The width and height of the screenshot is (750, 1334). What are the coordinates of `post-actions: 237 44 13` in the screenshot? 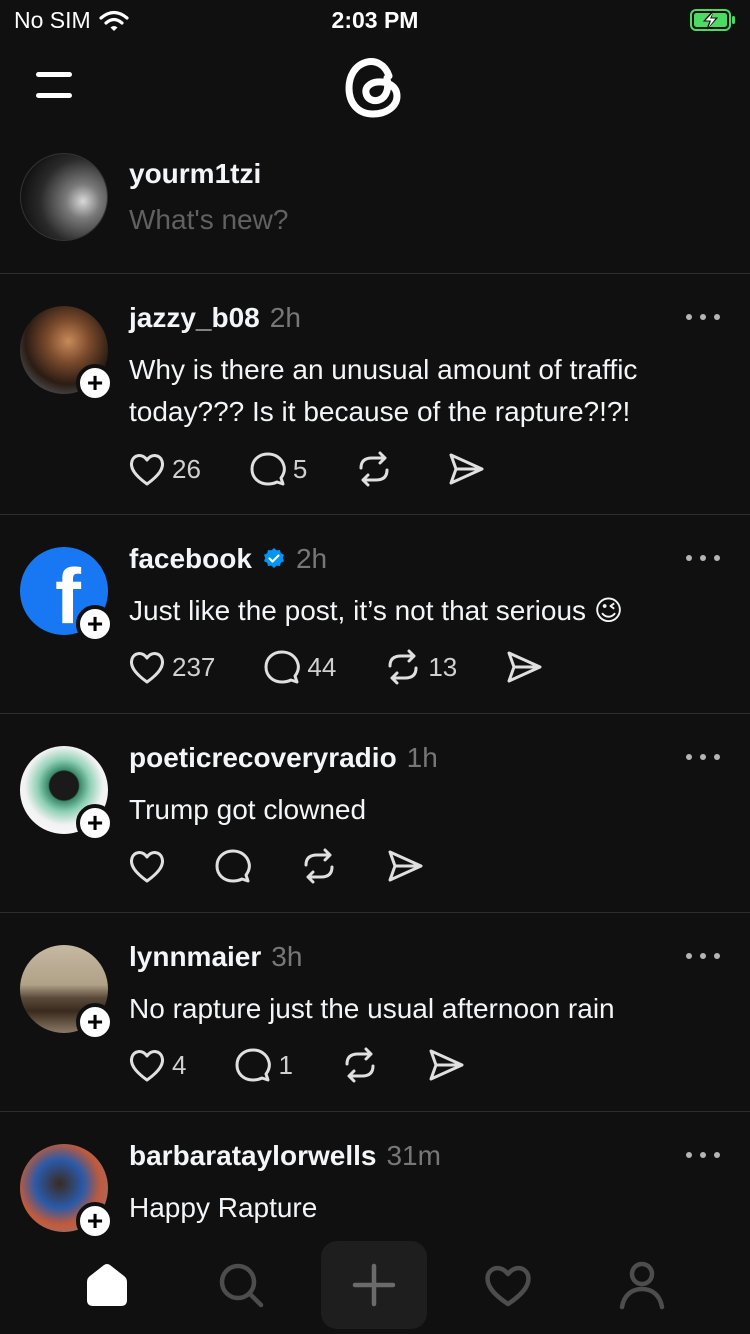 It's located at (335, 667).